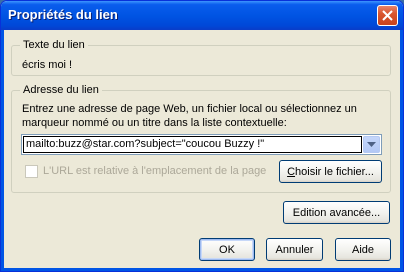  Describe the element at coordinates (202, 15) in the screenshot. I see `title-bar: Propriétés du lien` at that location.